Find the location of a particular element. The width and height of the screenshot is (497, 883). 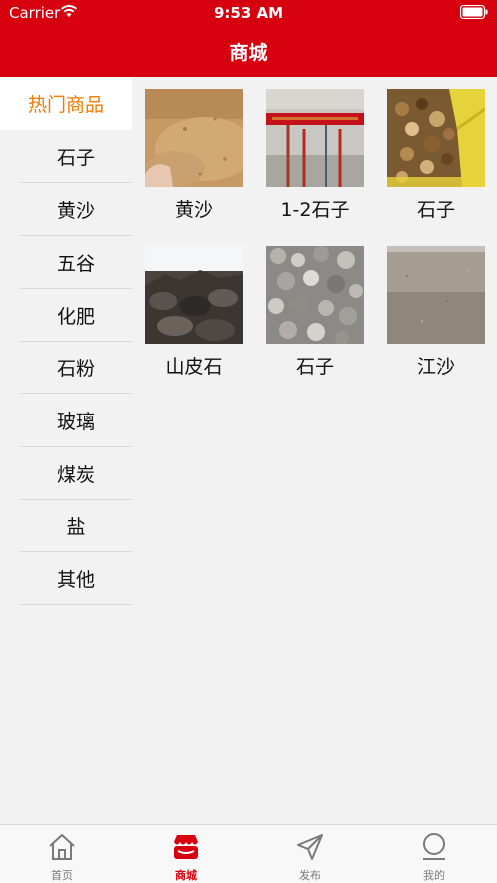

tab-label: 我的 is located at coordinates (434, 875).